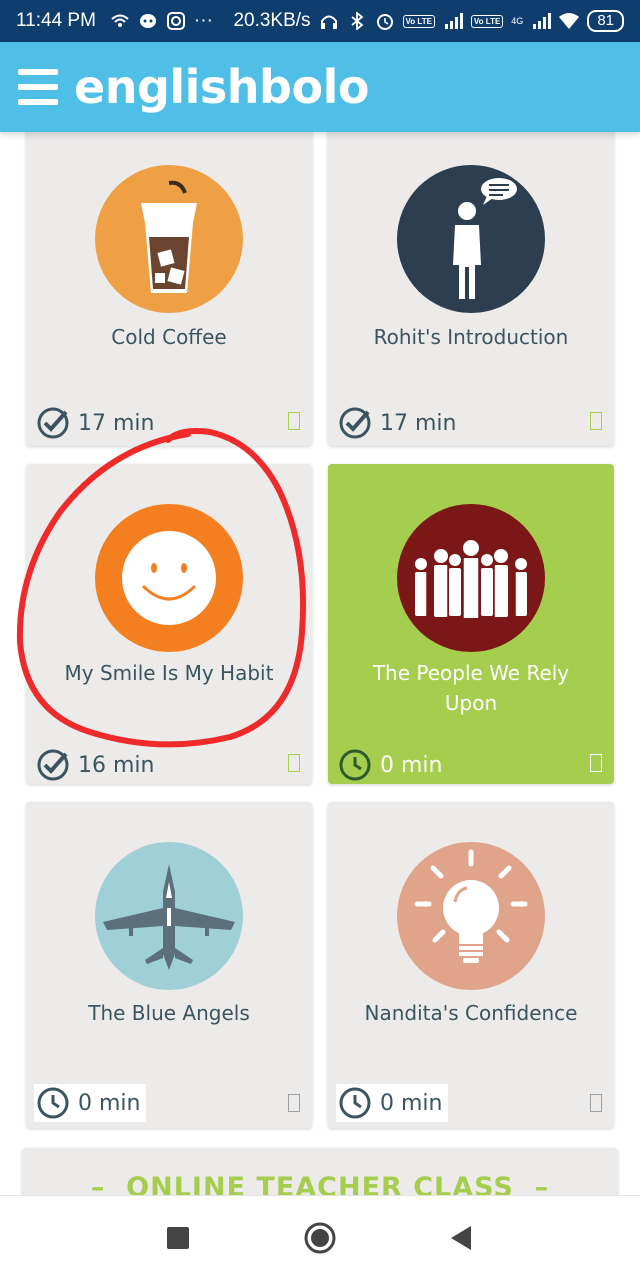 The image size is (640, 1280). I want to click on fighter-jet-icon, so click(169, 916).